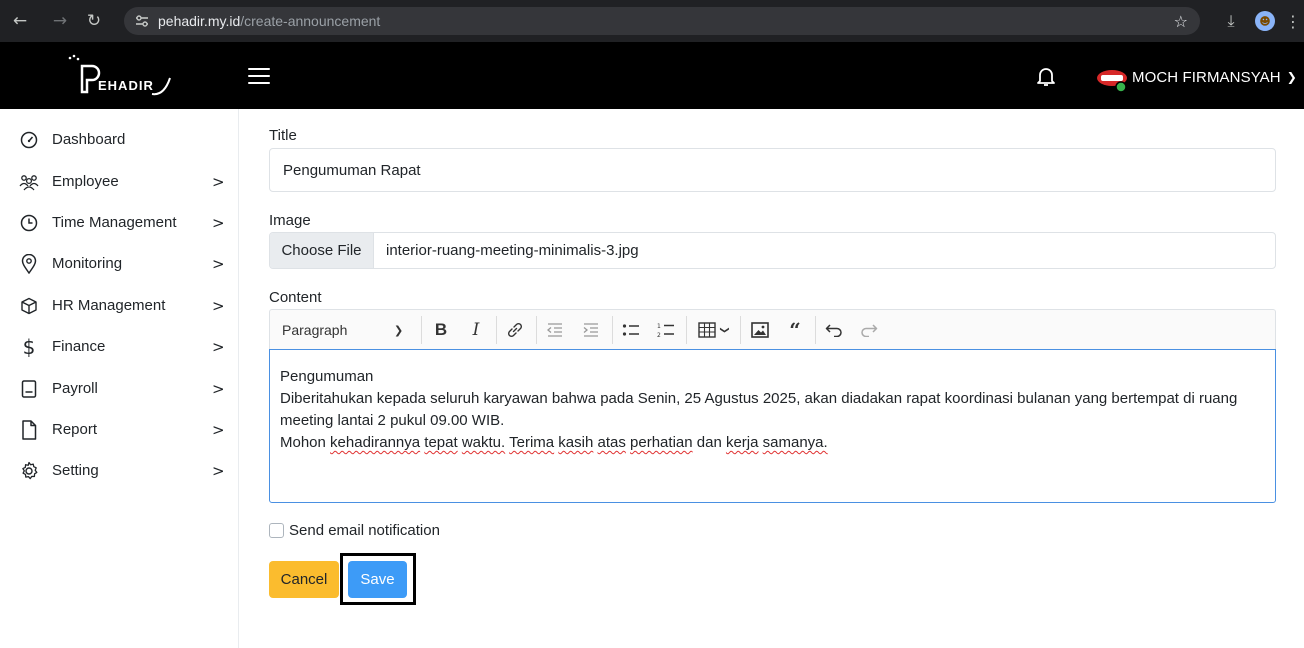 The height and width of the screenshot is (648, 1304). Describe the element at coordinates (441, 330) in the screenshot. I see `bold-icon: B` at that location.